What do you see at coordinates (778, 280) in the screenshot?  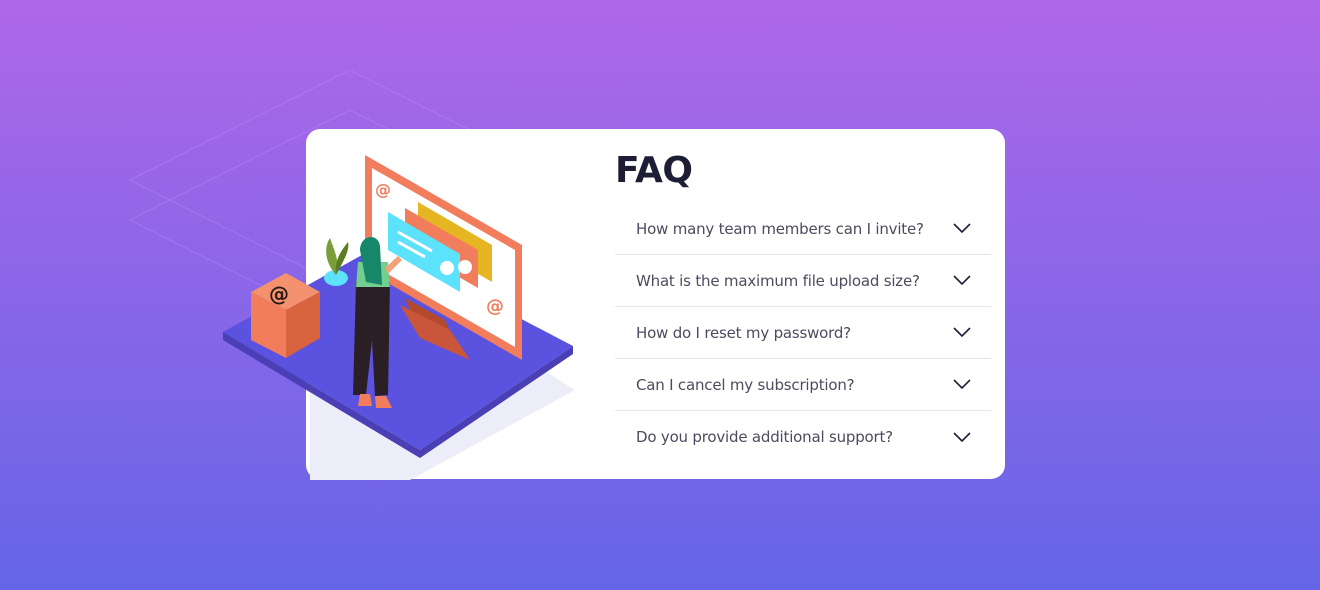 I see `faq-question: What is the maximum file upload size?` at bounding box center [778, 280].